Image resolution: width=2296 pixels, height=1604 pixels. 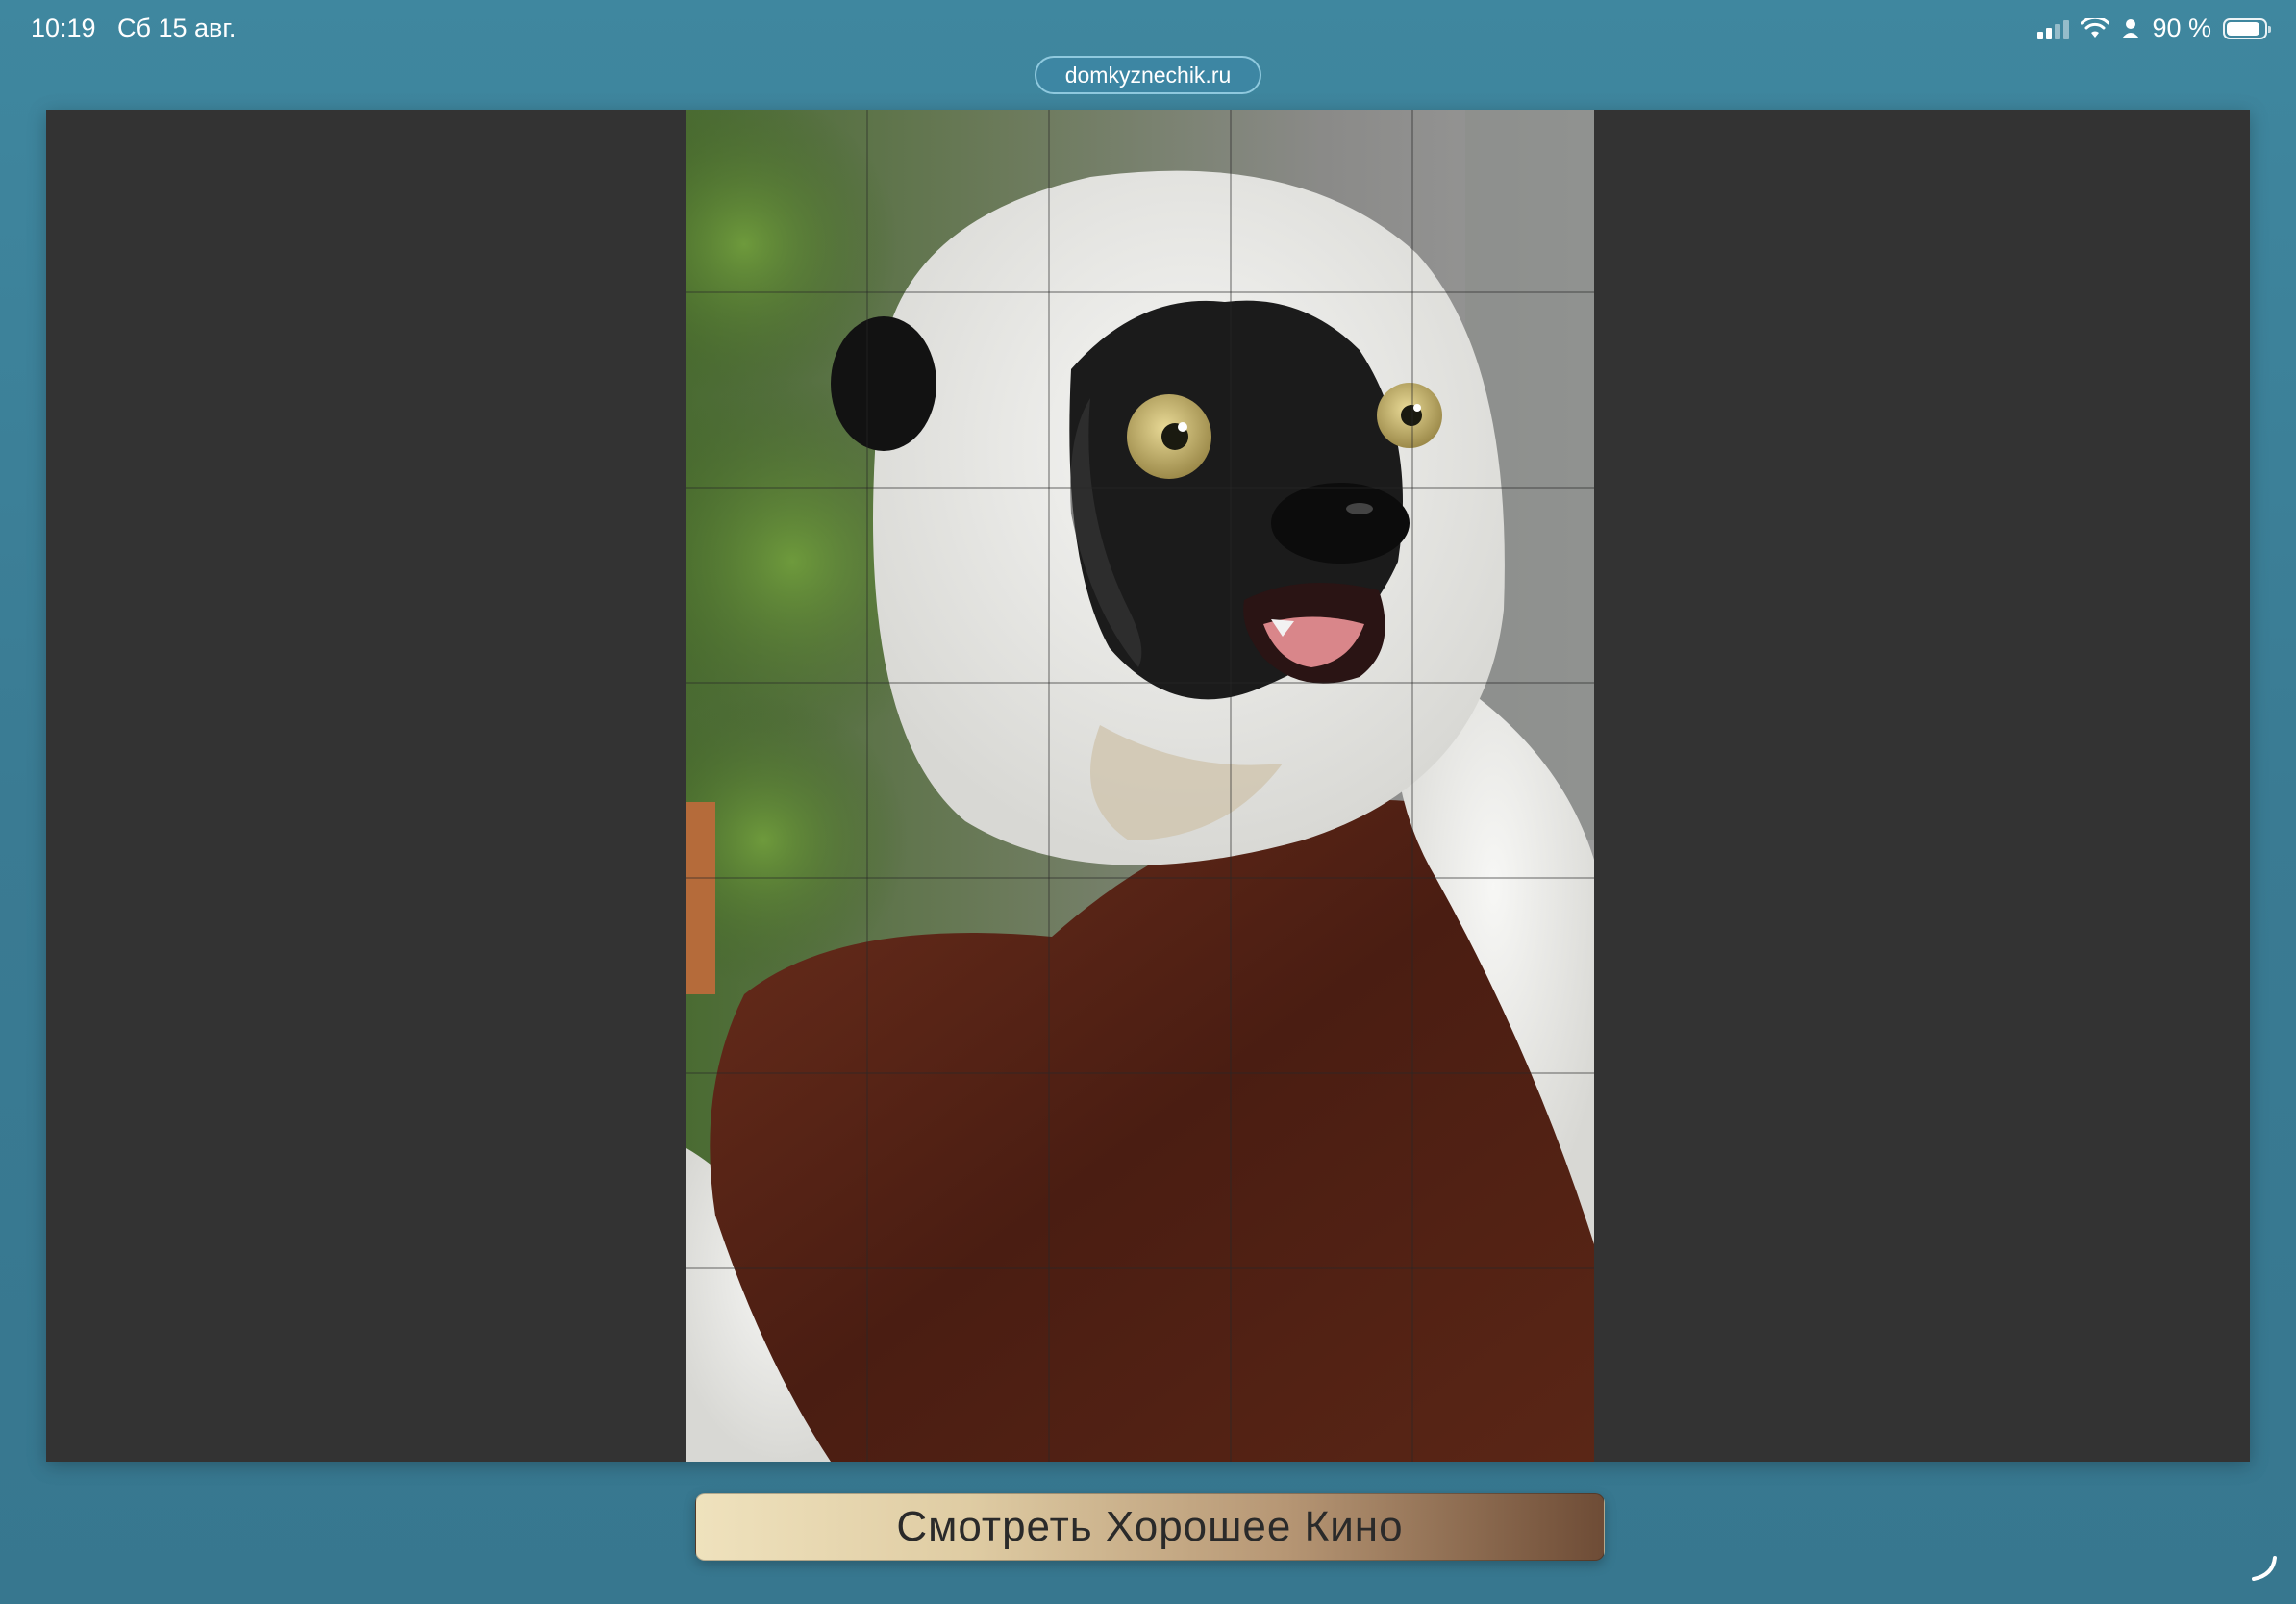 I want to click on battery-icon, so click(x=2247, y=28).